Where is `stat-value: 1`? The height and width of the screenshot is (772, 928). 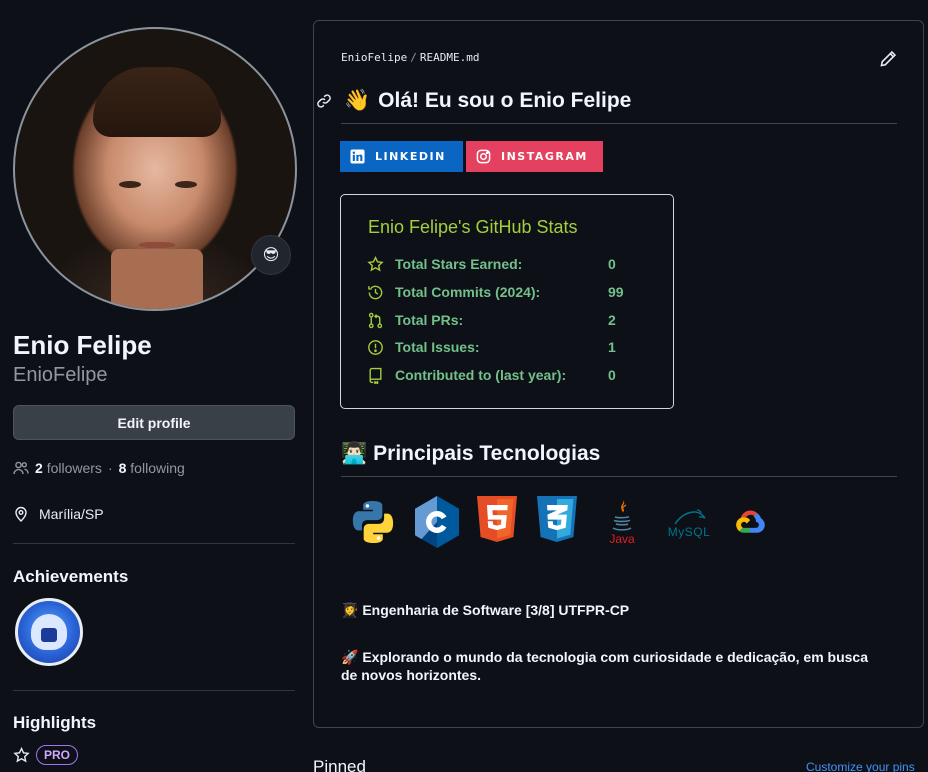 stat-value: 1 is located at coordinates (612, 347).